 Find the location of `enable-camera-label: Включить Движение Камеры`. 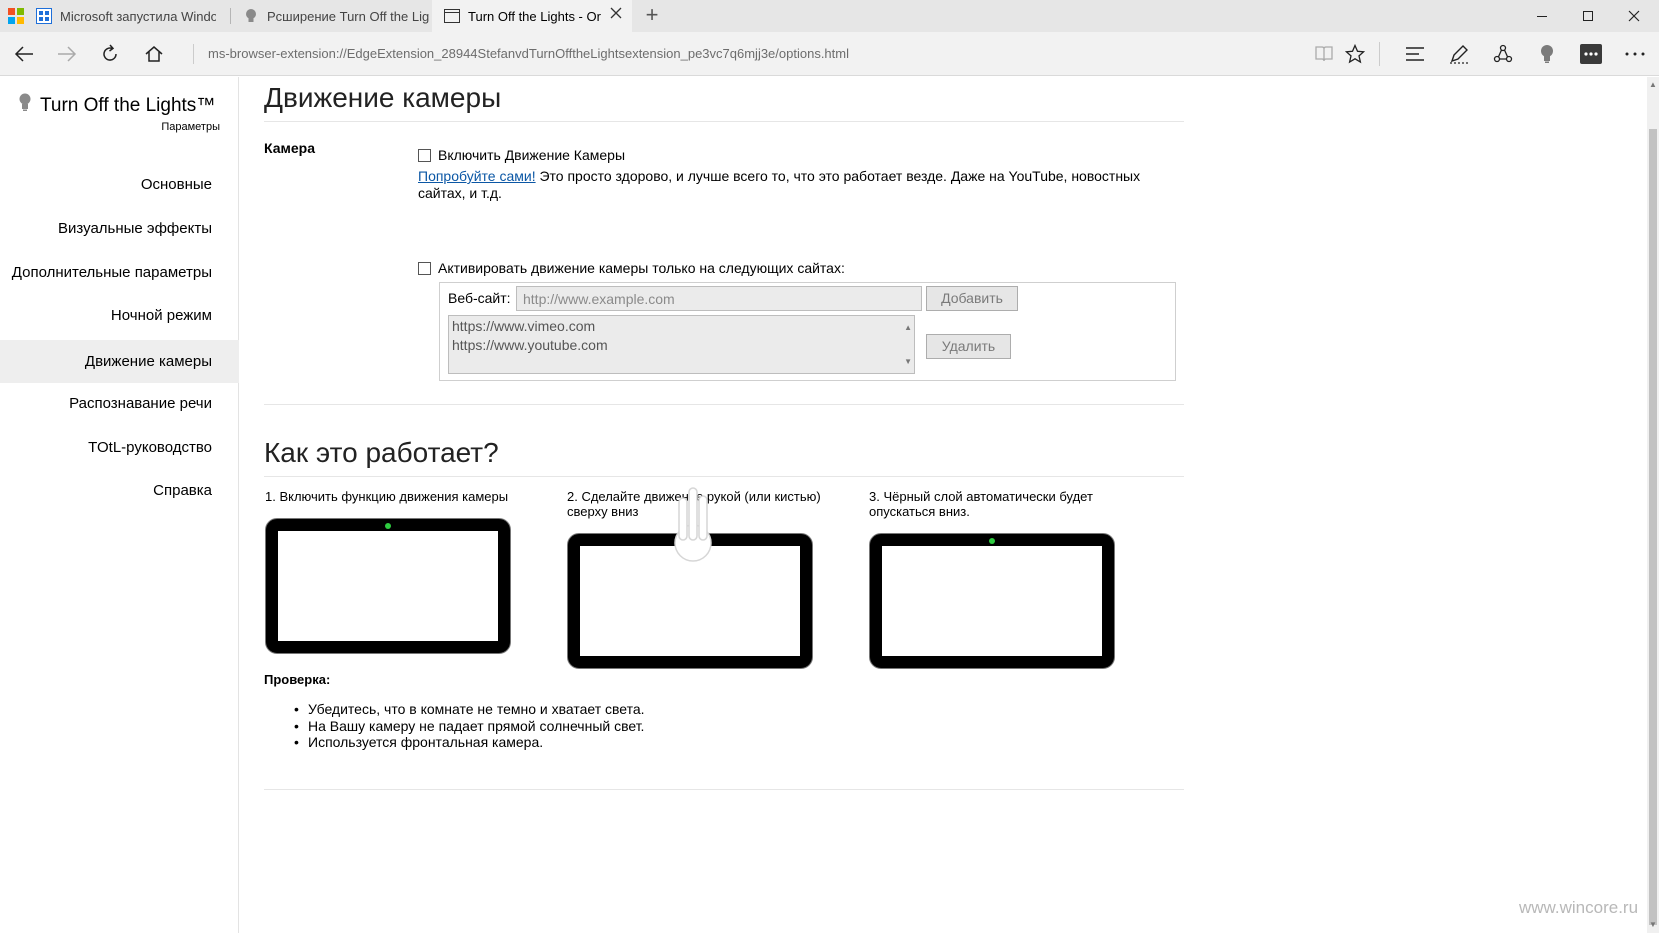

enable-camera-label: Включить Движение Камеры is located at coordinates (532, 155).